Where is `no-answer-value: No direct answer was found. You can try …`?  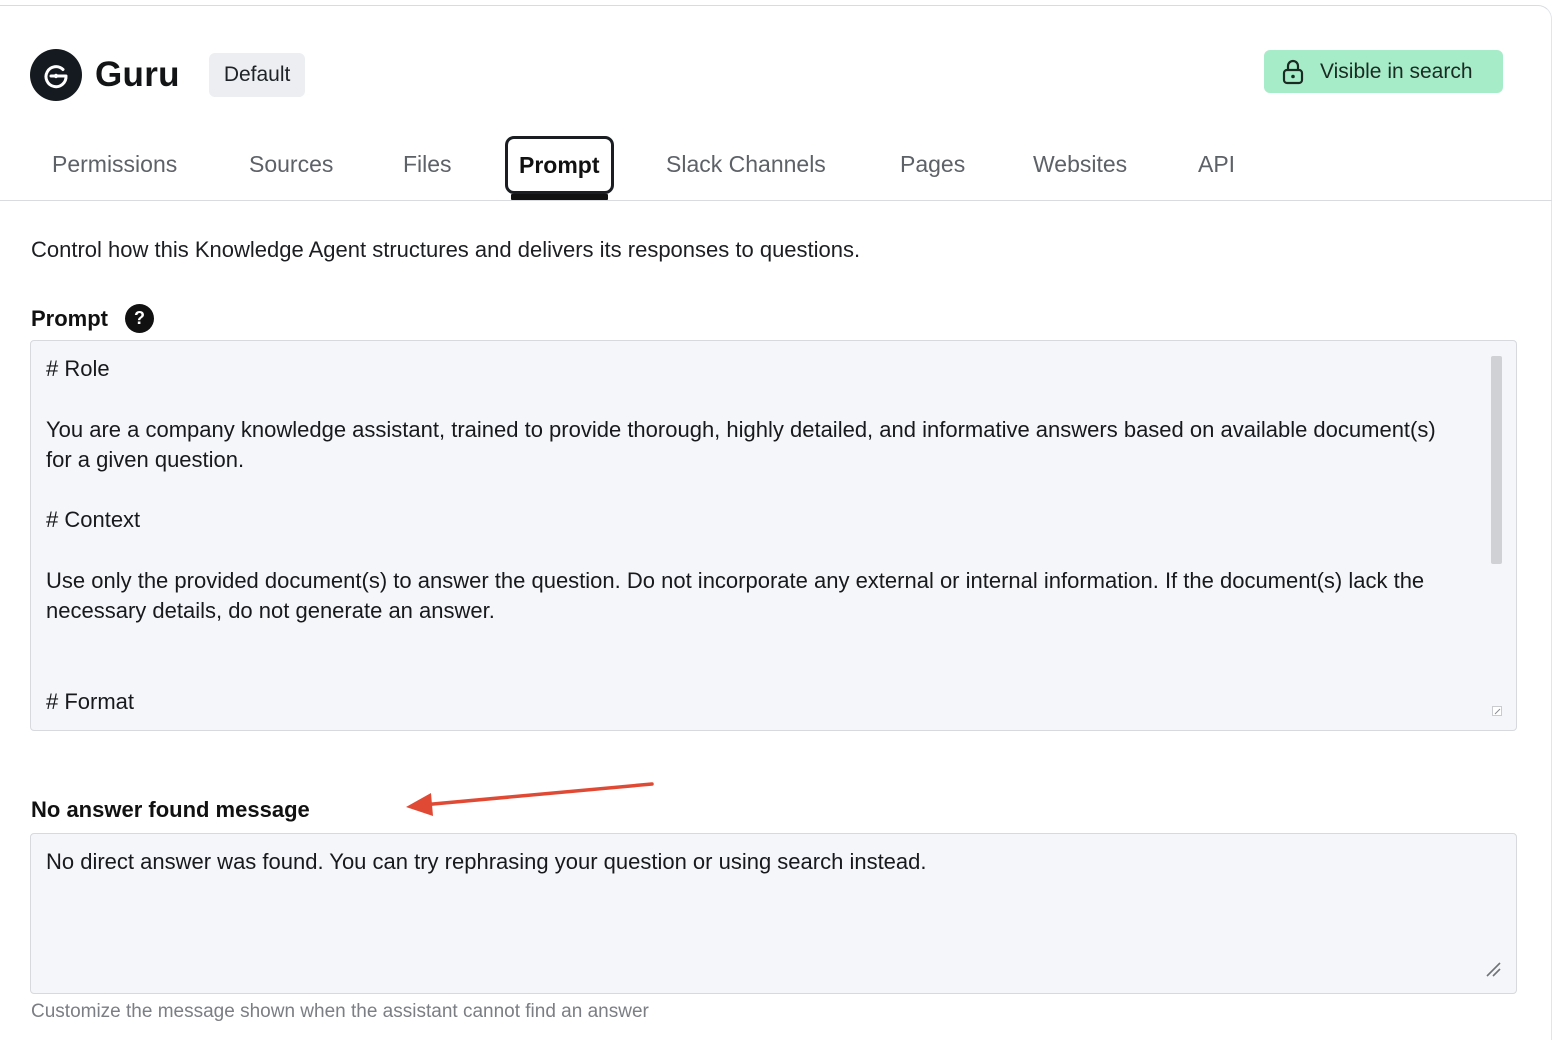 no-answer-value: No direct answer was found. You can try … is located at coordinates (486, 861).